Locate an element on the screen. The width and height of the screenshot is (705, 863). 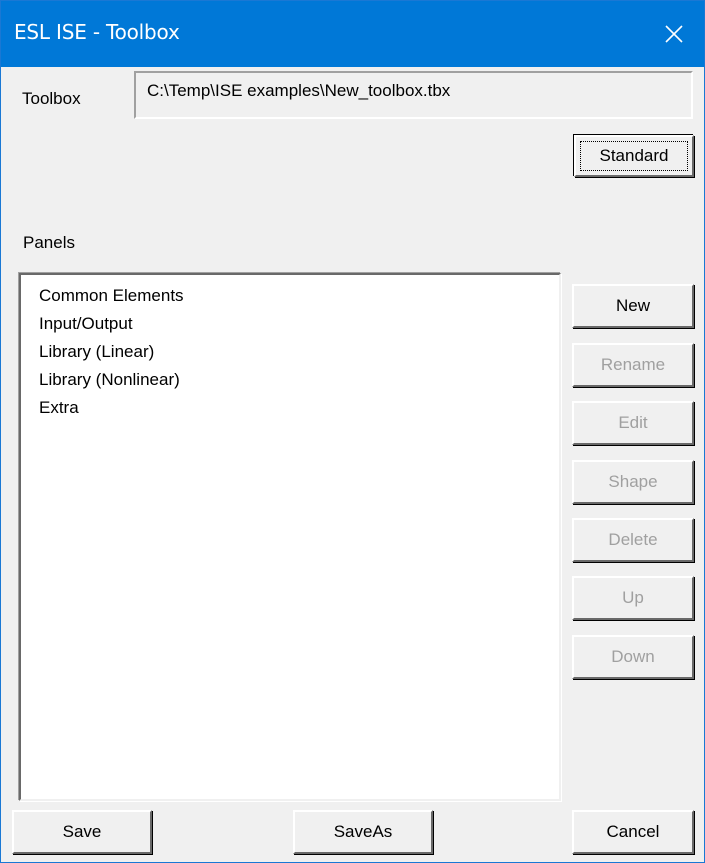
list-item: Extra is located at coordinates (290, 408).